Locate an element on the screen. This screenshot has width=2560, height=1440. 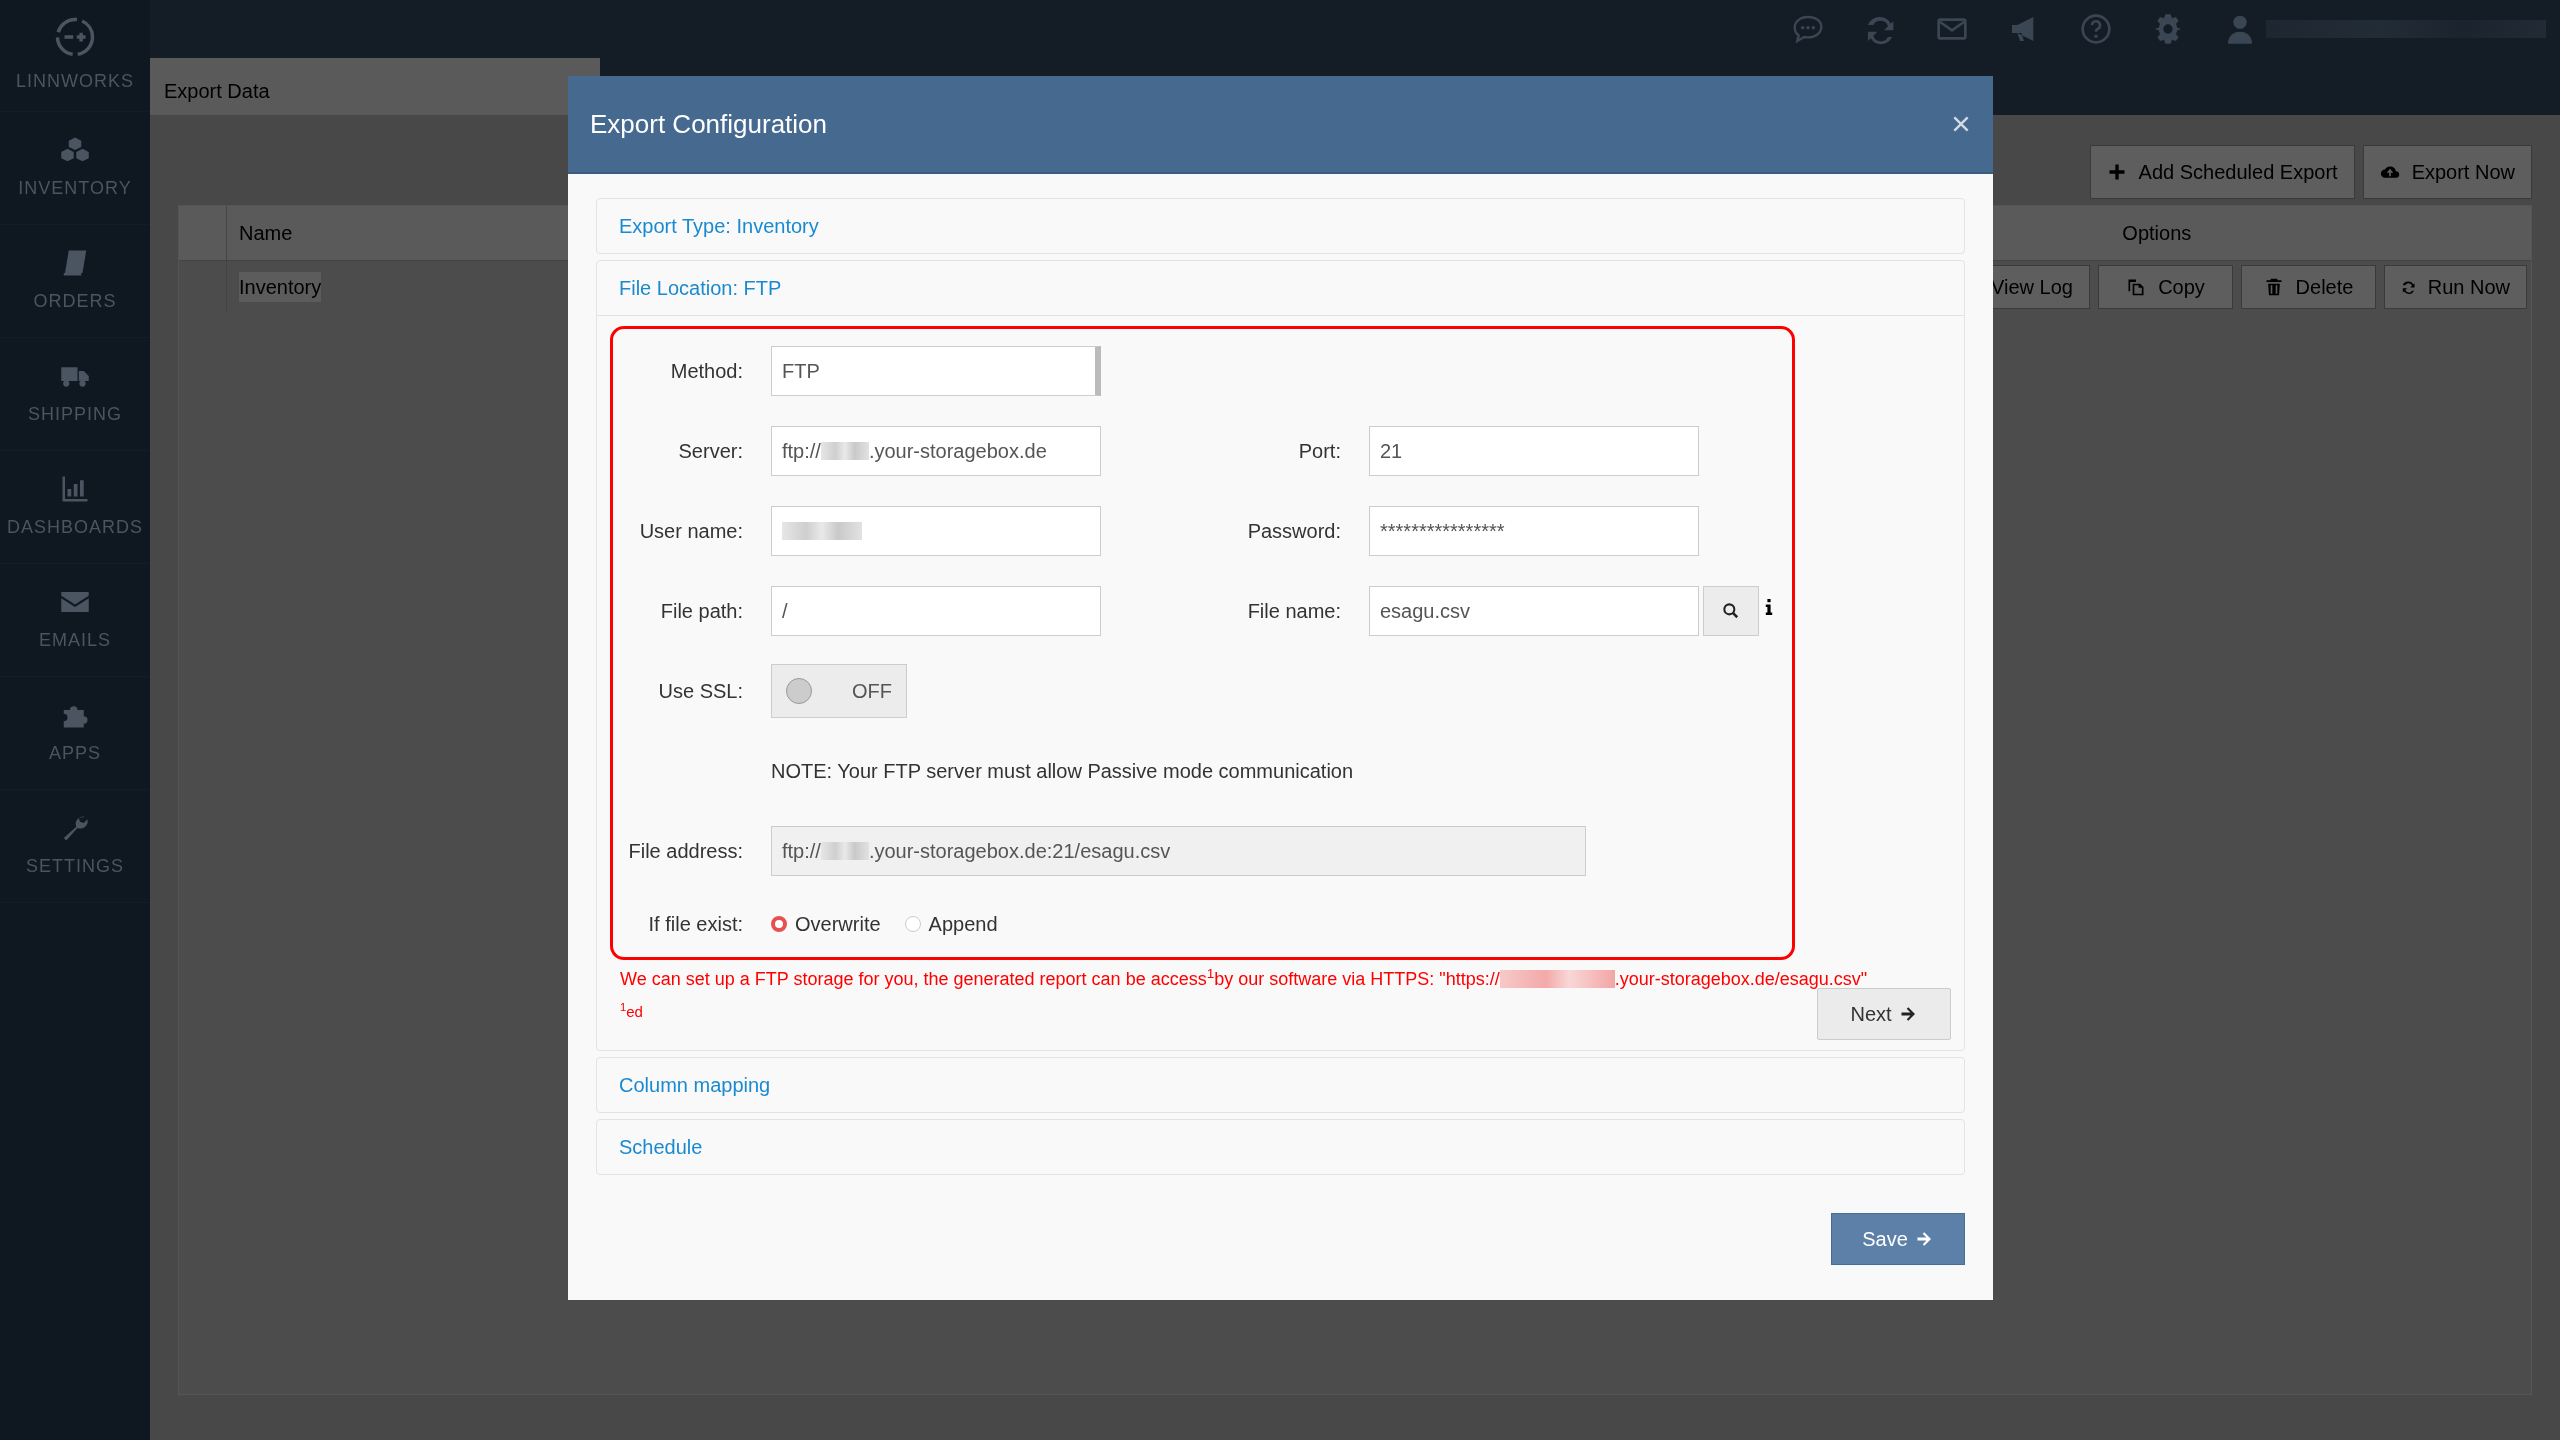
annotation-text: We can set up a FTP storage for you, the generated report can be access$^{1}$by our software via HTTPS: "https:// .your-storagebox.de/esagu.csv" is located at coordinates (1244, 978).